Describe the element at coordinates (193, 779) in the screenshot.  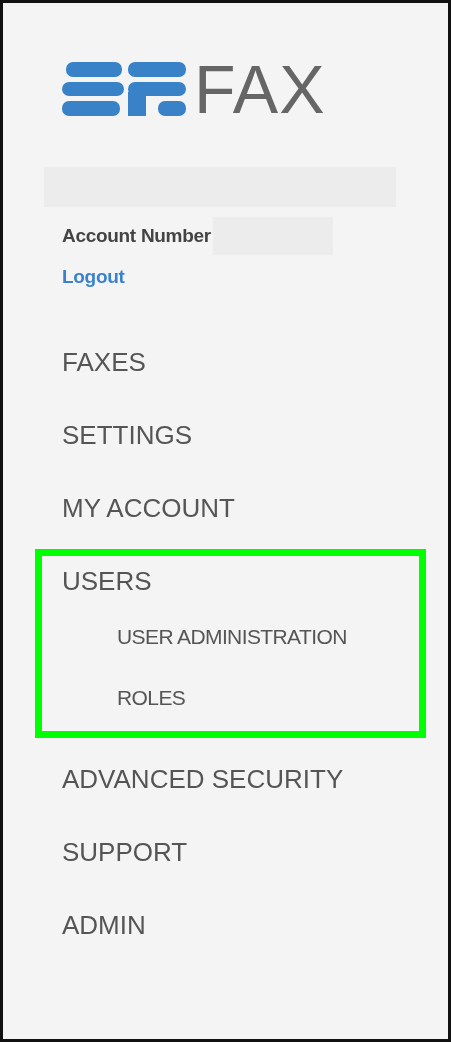
I see `nav-item: ADVANCED SECURITY` at that location.